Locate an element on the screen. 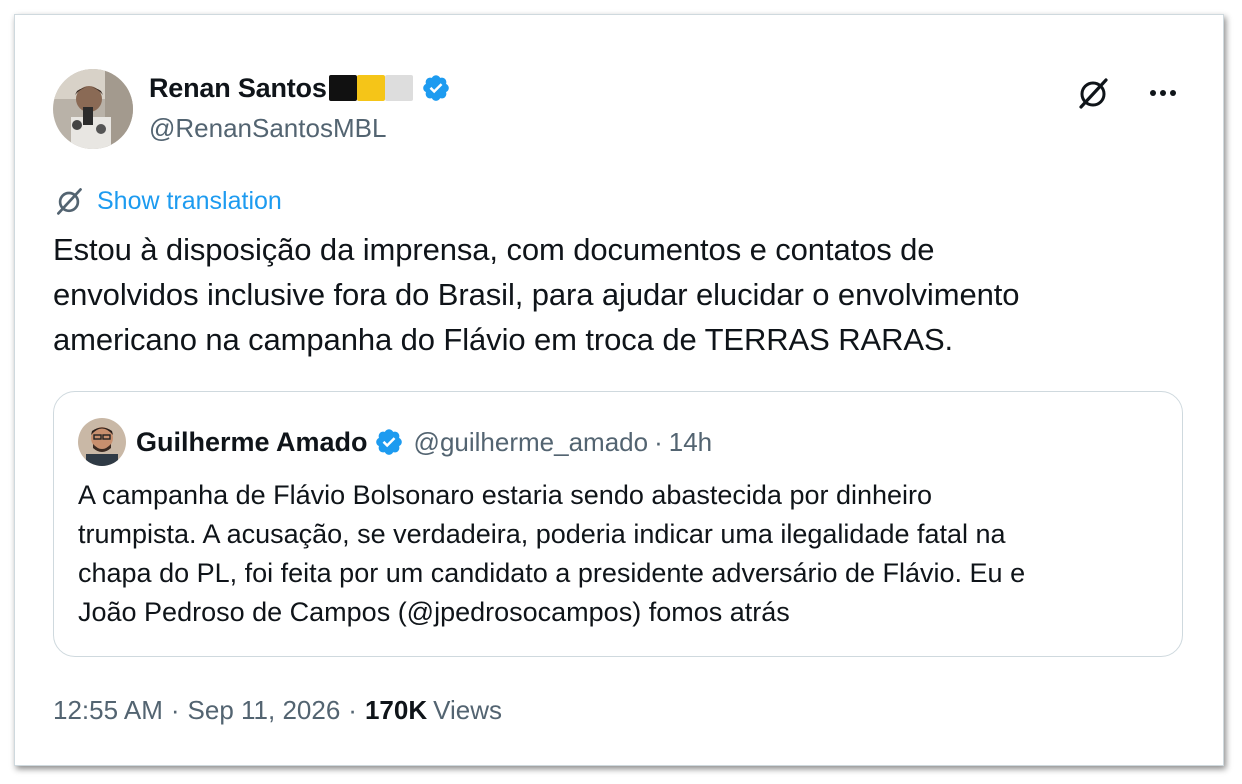  author-avatar-image is located at coordinates (93, 109).